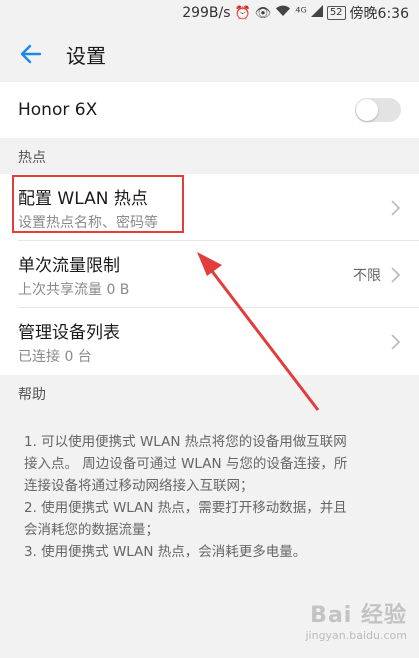  What do you see at coordinates (206, 13) in the screenshot?
I see `network-speed: 299B/s` at bounding box center [206, 13].